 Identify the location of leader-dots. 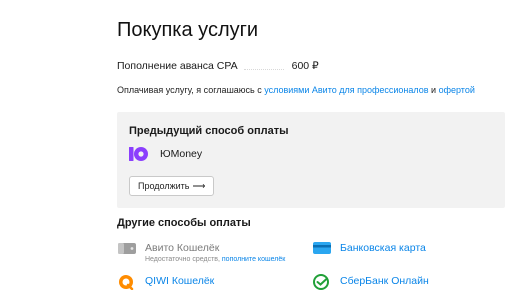
(263, 69).